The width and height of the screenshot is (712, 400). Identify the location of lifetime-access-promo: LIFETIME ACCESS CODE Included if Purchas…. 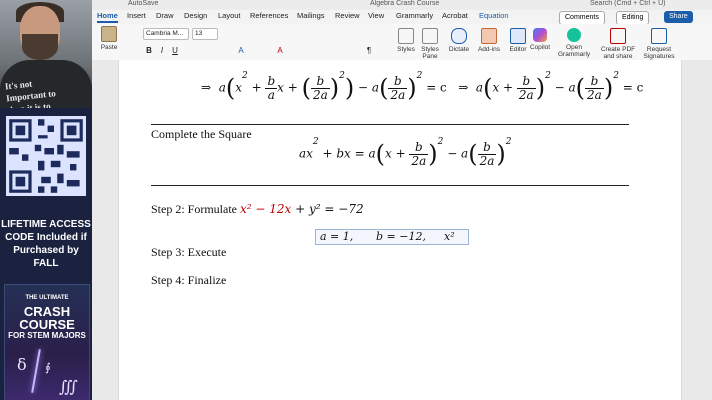
(46, 244).